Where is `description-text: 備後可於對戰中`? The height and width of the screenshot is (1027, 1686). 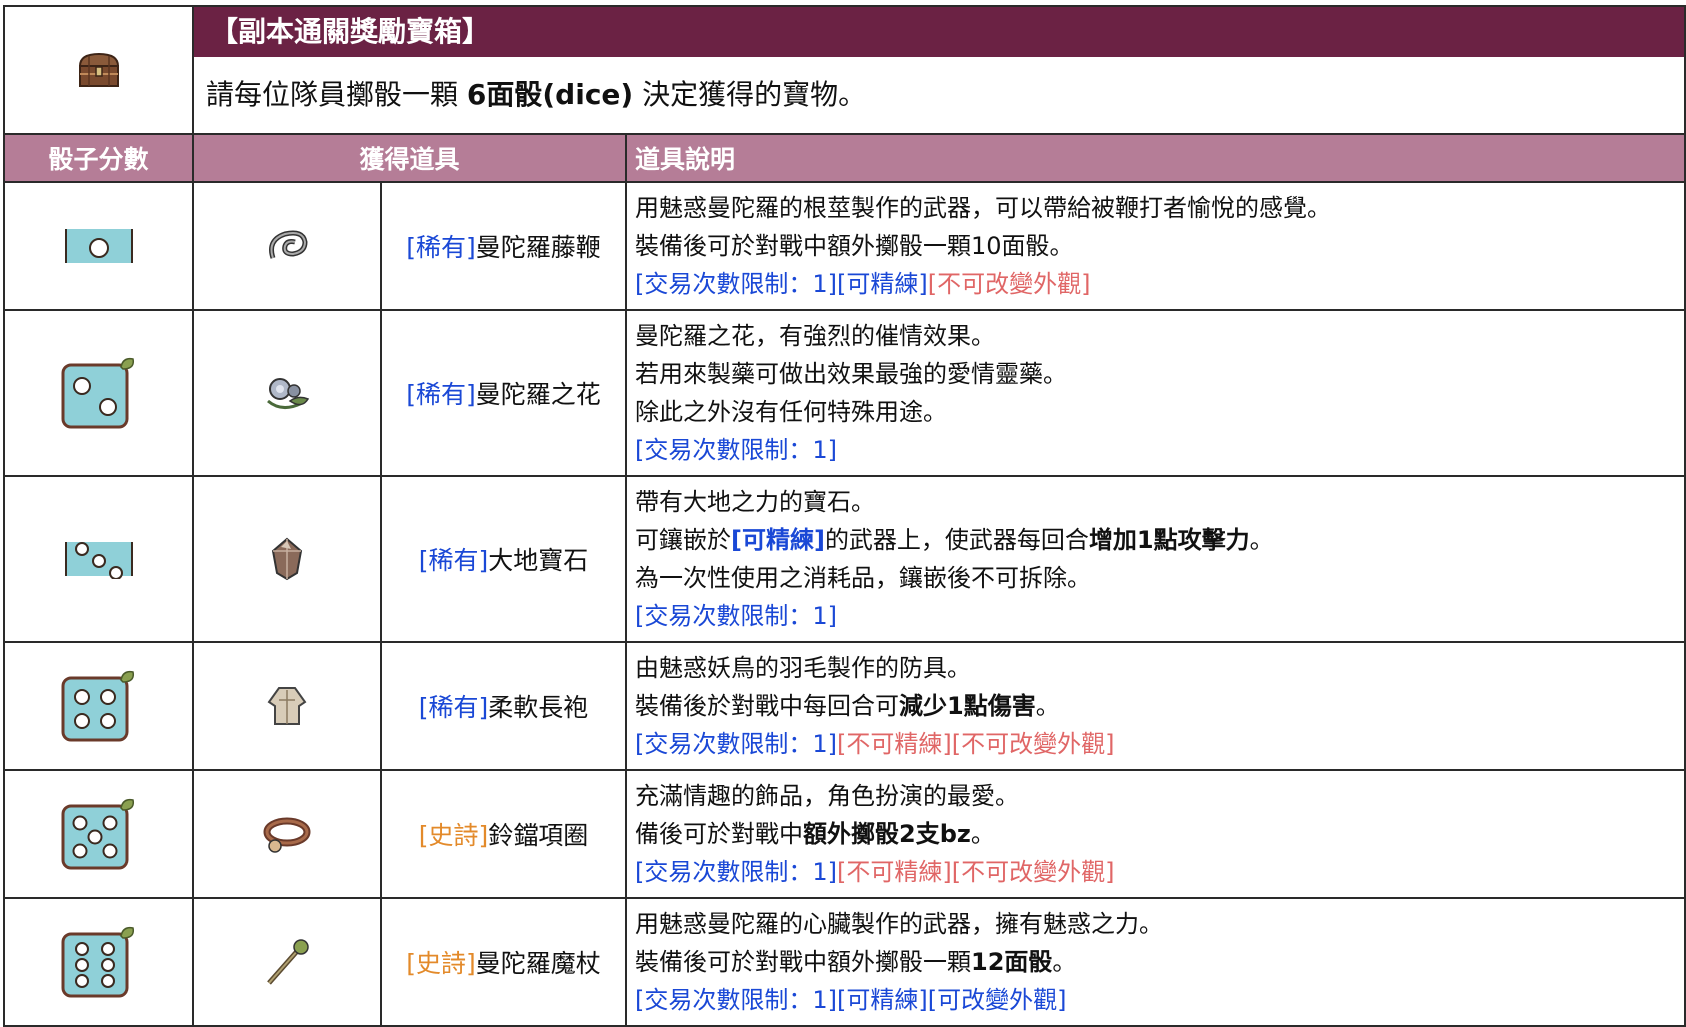 description-text: 備後可於對戰中 is located at coordinates (719, 834).